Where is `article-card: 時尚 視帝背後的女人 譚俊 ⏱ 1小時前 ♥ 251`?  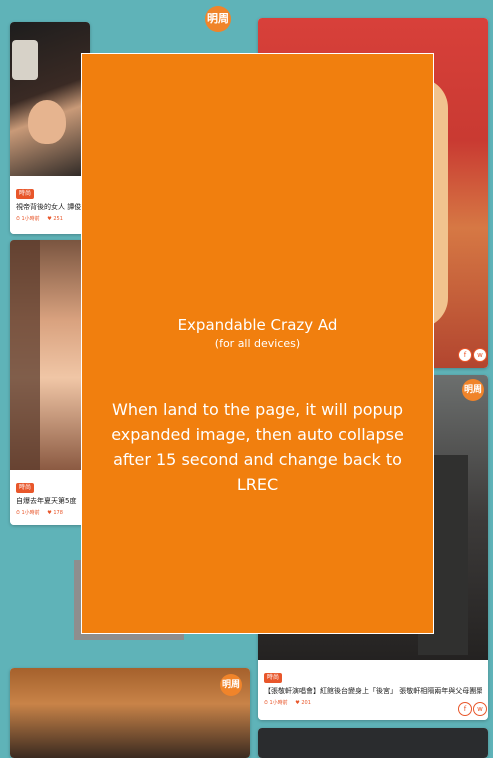
article-card: 時尚 視帝背後的女人 譚俊 ⏱ 1小時前 ♥ 251 is located at coordinates (50, 128).